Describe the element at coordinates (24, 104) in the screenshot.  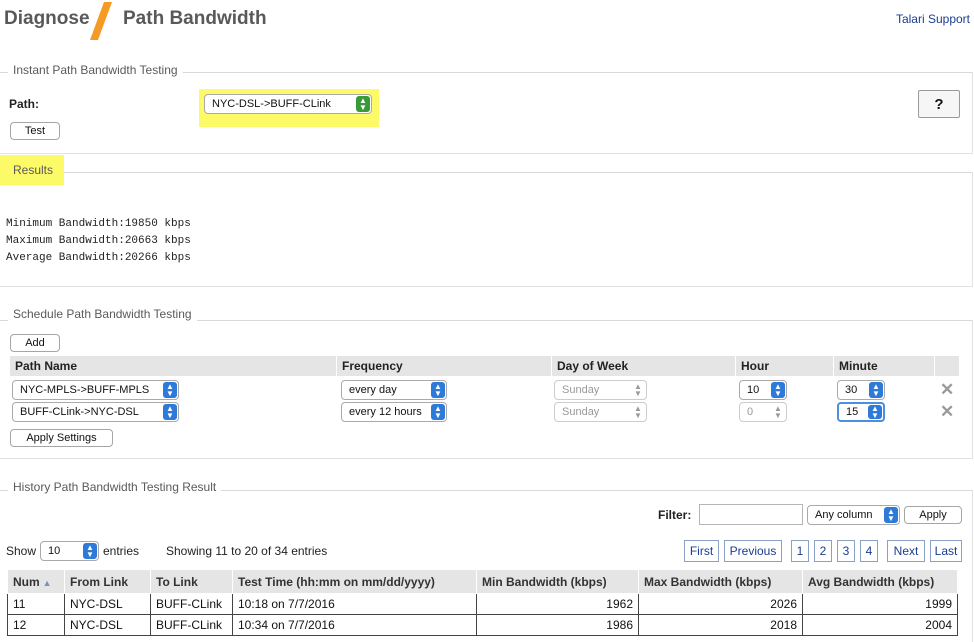
I see `path-label: Path:` at that location.